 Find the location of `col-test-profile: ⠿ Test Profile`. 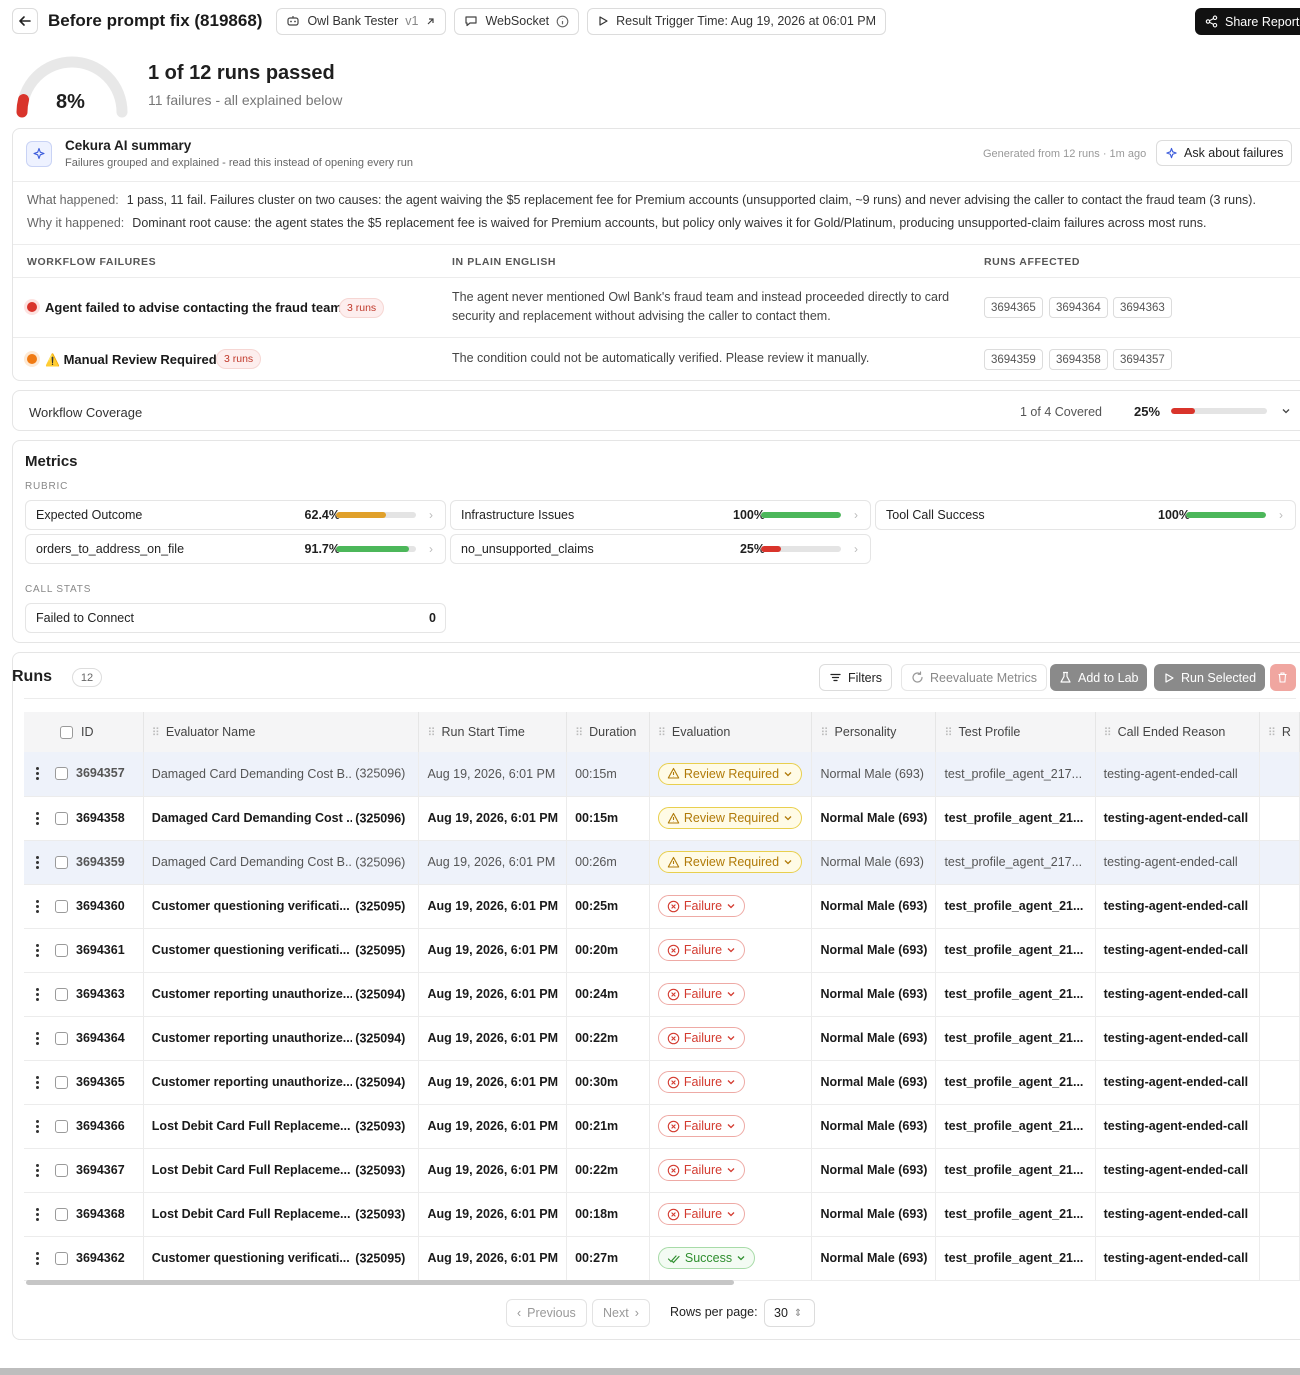

col-test-profile: ⠿ Test Profile is located at coordinates (1015, 732).